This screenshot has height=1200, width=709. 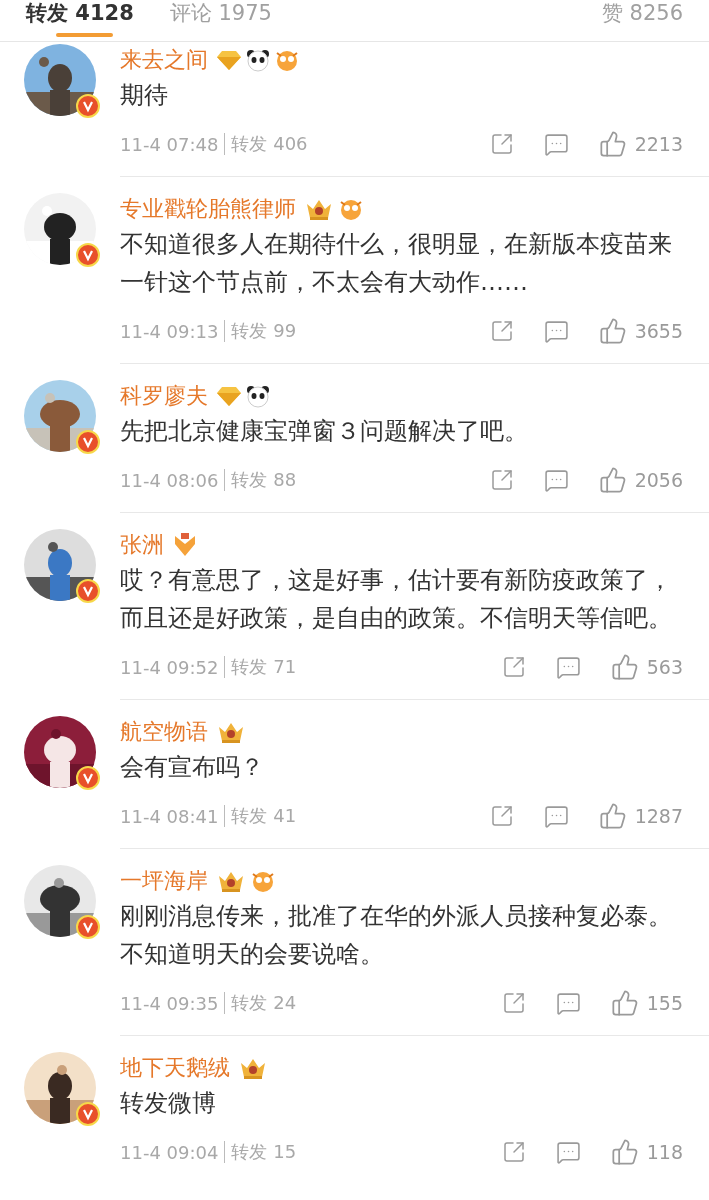 What do you see at coordinates (169, 480) in the screenshot?
I see `timestamp: 11-4 08:06` at bounding box center [169, 480].